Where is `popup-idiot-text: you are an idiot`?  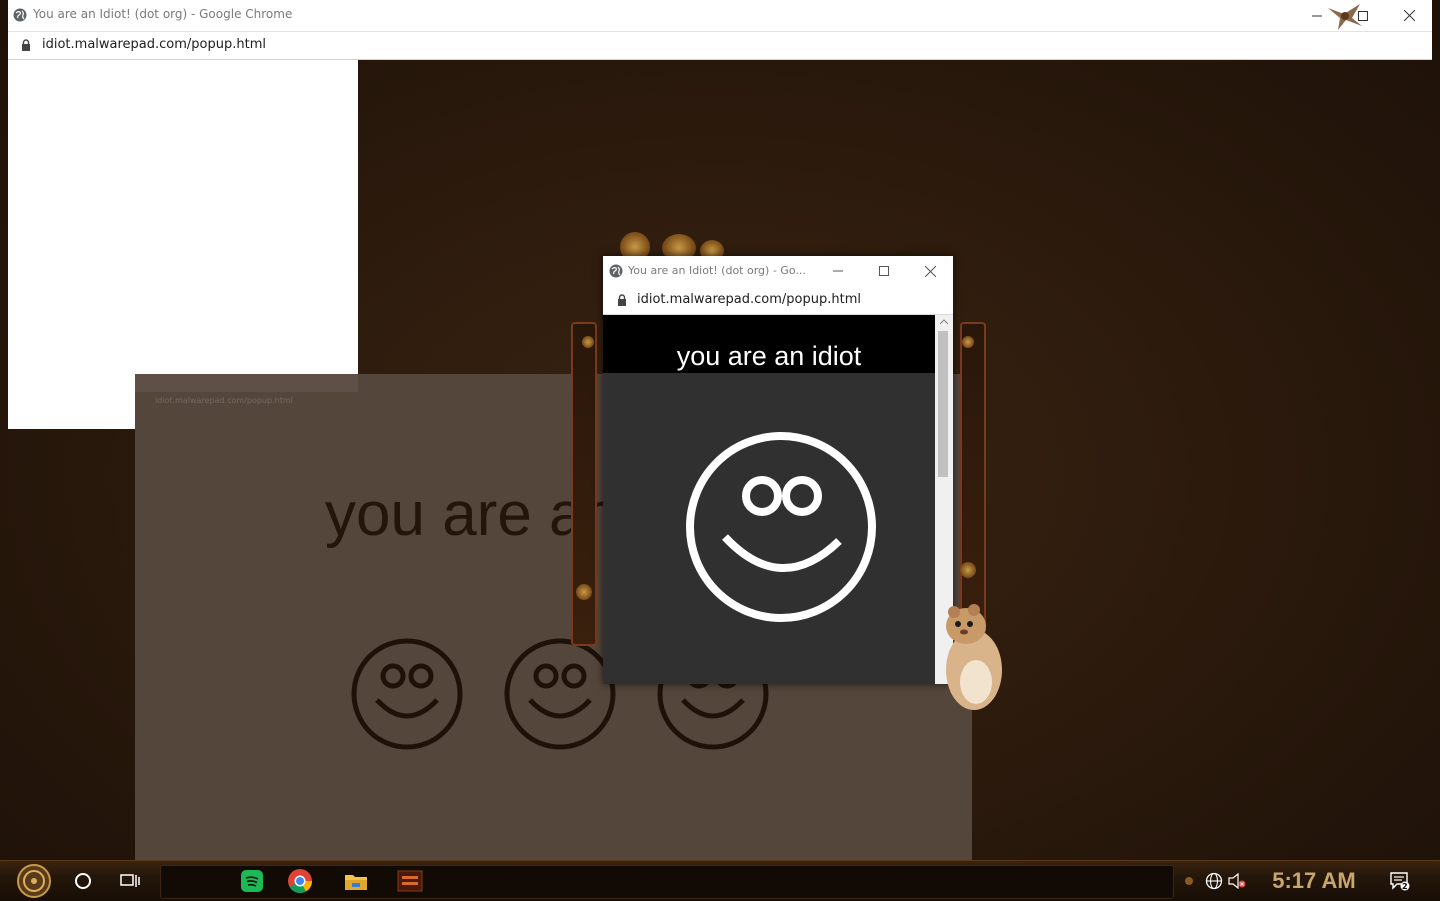
popup-idiot-text: you are an idiot is located at coordinates (769, 356).